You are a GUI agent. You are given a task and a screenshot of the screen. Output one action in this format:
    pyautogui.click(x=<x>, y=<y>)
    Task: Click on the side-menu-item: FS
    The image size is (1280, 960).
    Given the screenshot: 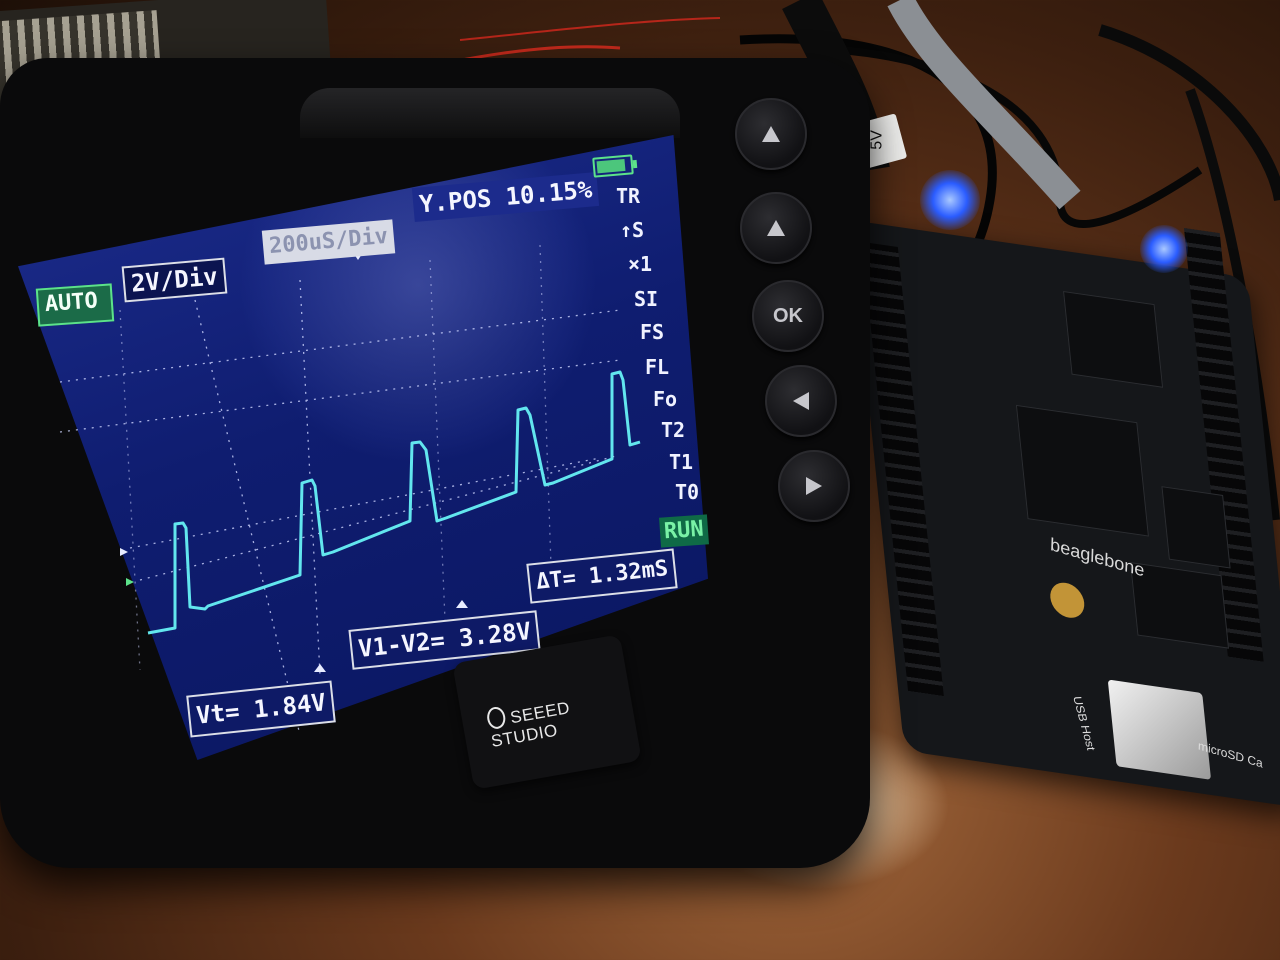 What is the action you would take?
    pyautogui.click(x=652, y=332)
    